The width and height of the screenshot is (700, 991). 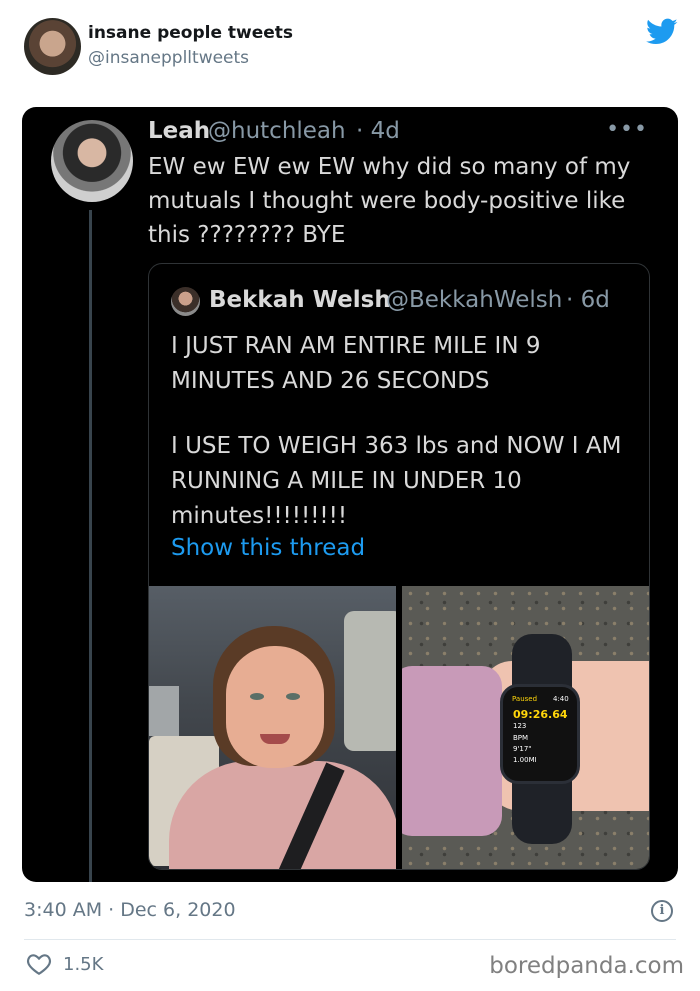 What do you see at coordinates (474, 300) in the screenshot?
I see `bekkah-handle: @BekkahWelsh` at bounding box center [474, 300].